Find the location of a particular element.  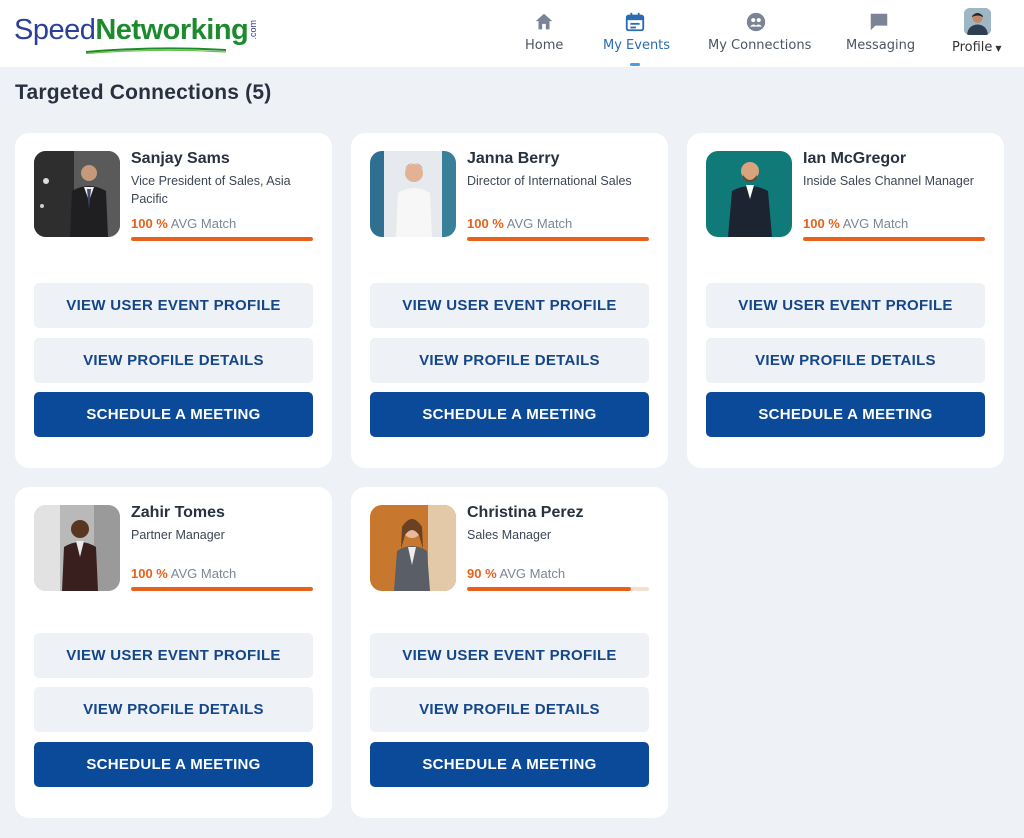

connection-job-title: Partner Manager is located at coordinates (178, 535).